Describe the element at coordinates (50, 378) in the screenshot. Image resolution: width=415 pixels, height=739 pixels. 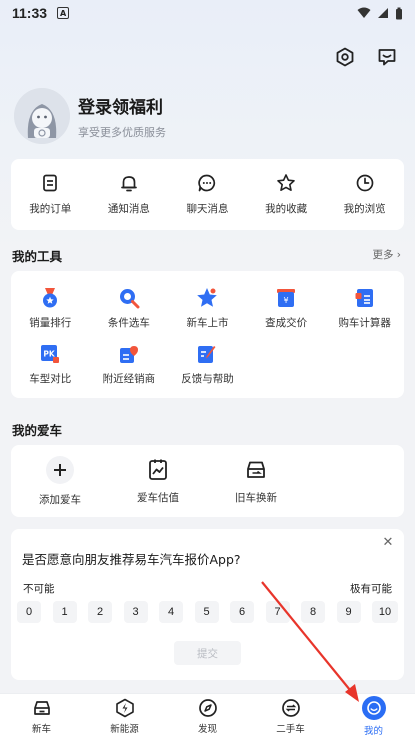
I see `tool-label: 车型对比` at that location.